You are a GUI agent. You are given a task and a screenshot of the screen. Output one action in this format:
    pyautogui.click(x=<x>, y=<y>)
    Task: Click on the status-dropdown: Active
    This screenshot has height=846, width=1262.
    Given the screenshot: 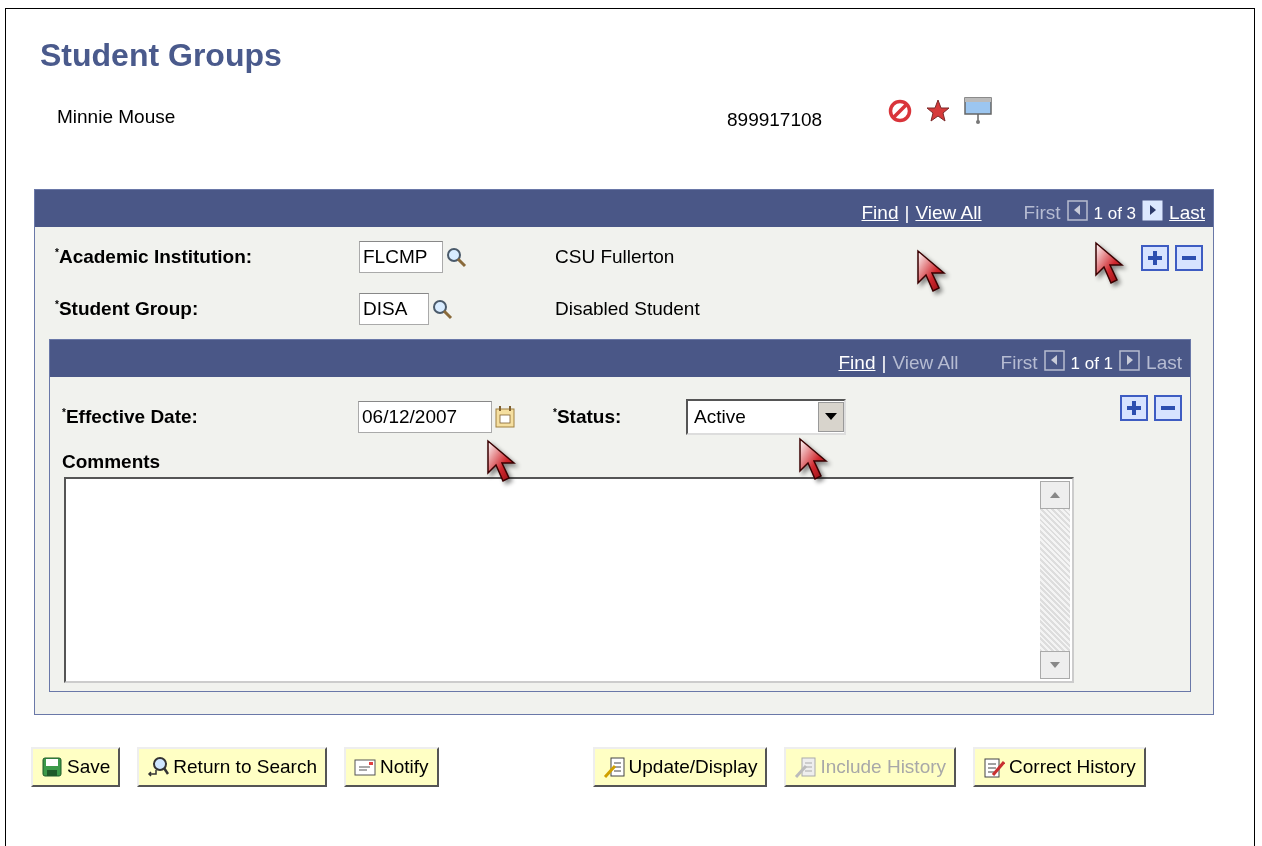 What is the action you would take?
    pyautogui.click(x=766, y=417)
    